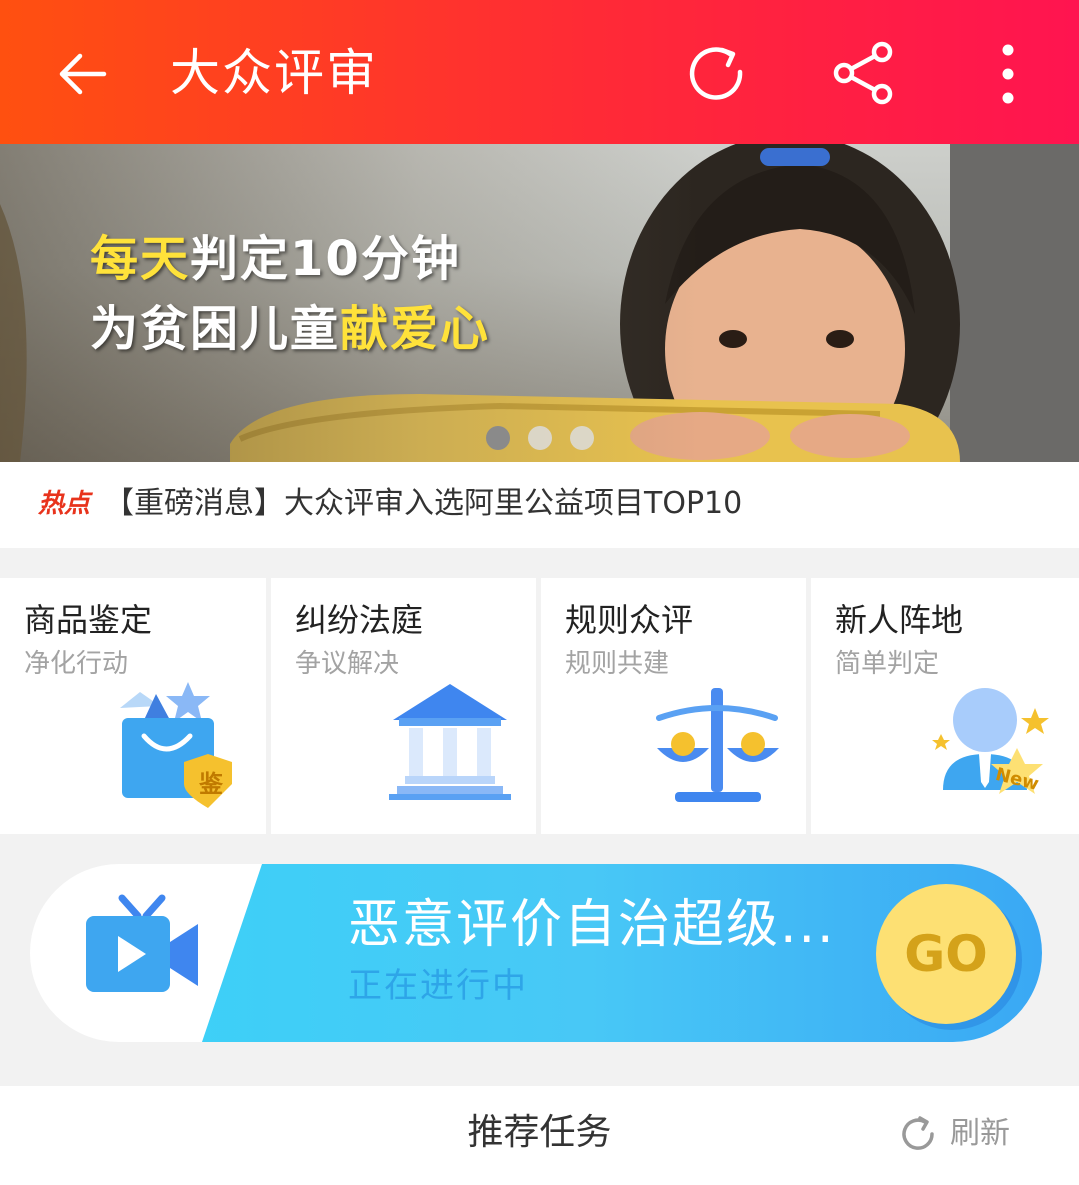  I want to click on more-vertical-icon, so click(1008, 74).